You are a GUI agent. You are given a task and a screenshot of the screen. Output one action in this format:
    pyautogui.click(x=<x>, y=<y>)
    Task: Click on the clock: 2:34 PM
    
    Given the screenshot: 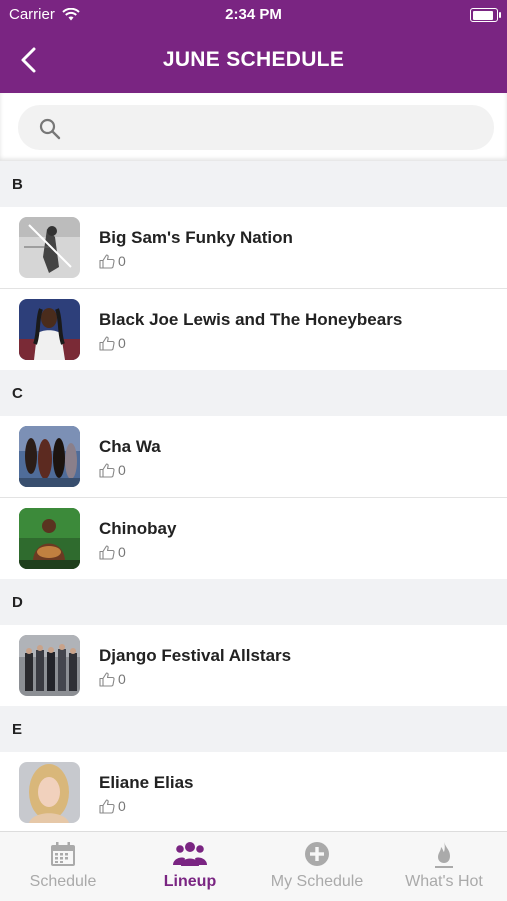 What is the action you would take?
    pyautogui.click(x=253, y=14)
    